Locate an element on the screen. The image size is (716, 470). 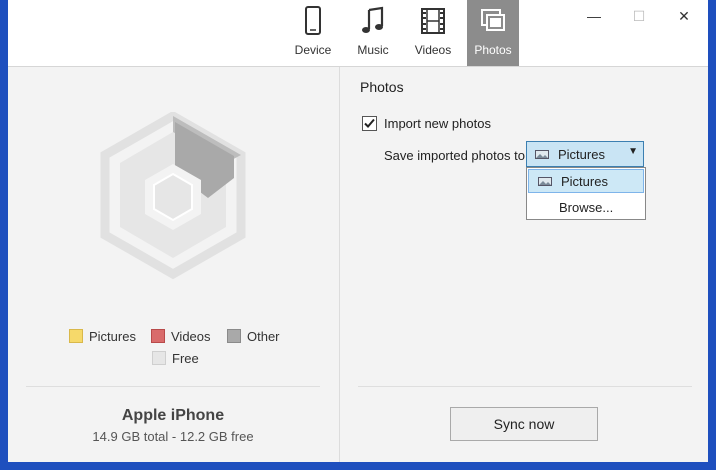
tab-videos-label: Videos is located at coordinates (433, 50).